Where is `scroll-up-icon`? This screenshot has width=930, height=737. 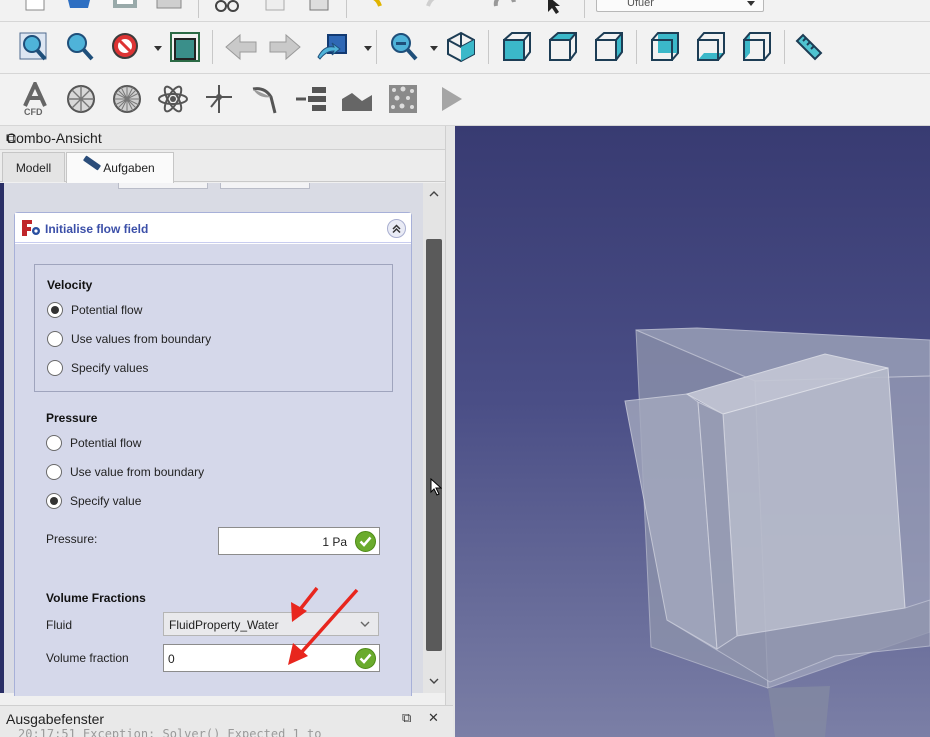
scroll-up-icon is located at coordinates (434, 194).